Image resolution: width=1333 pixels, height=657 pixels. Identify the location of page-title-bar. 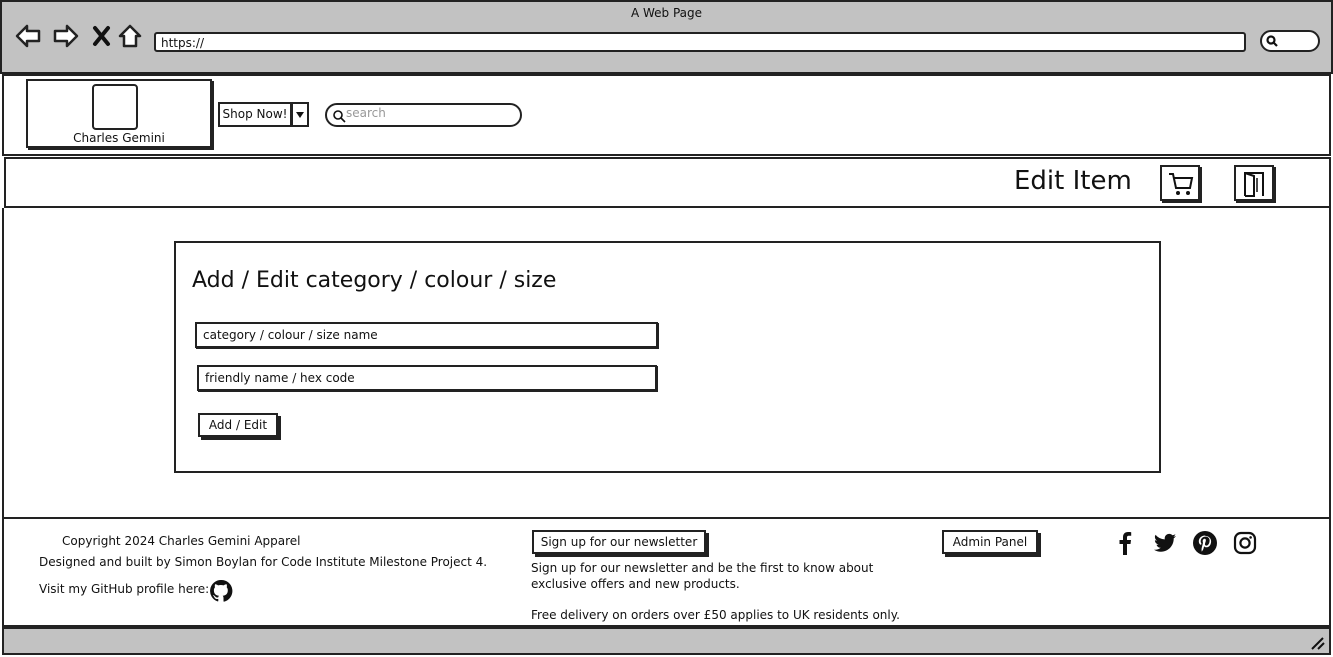
(667, 182).